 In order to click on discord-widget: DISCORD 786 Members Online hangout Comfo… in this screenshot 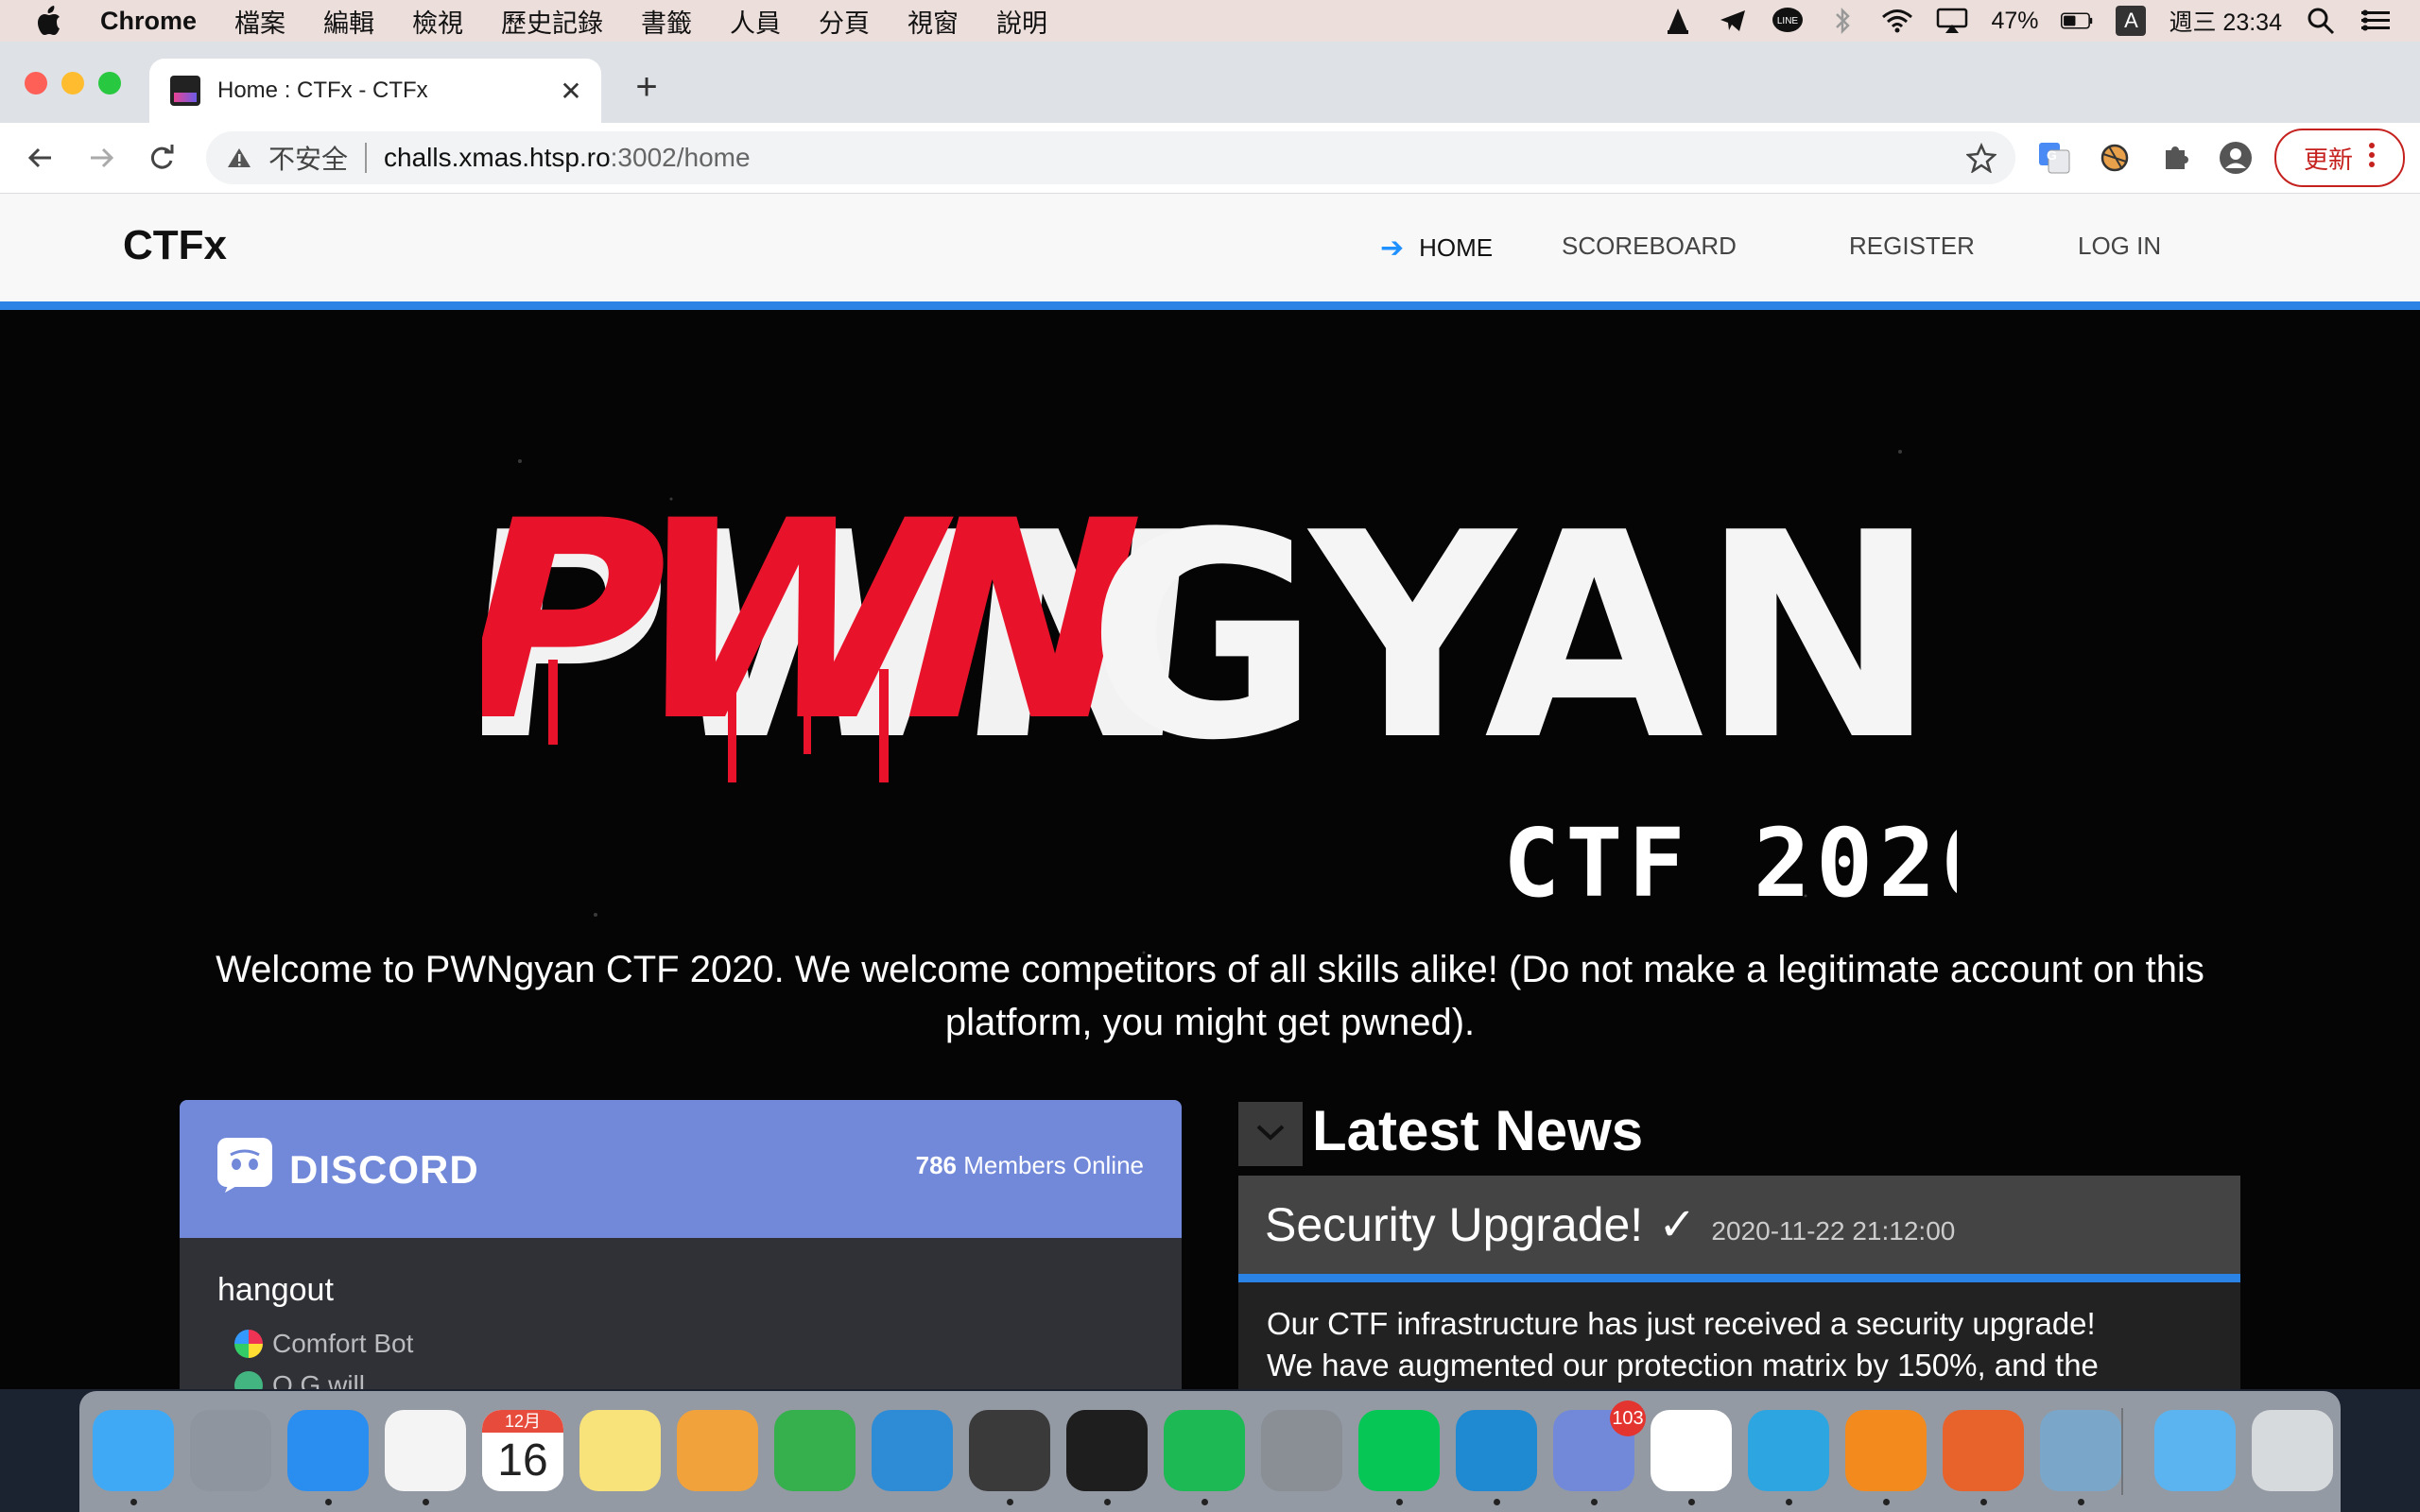, I will do `click(681, 1244)`.